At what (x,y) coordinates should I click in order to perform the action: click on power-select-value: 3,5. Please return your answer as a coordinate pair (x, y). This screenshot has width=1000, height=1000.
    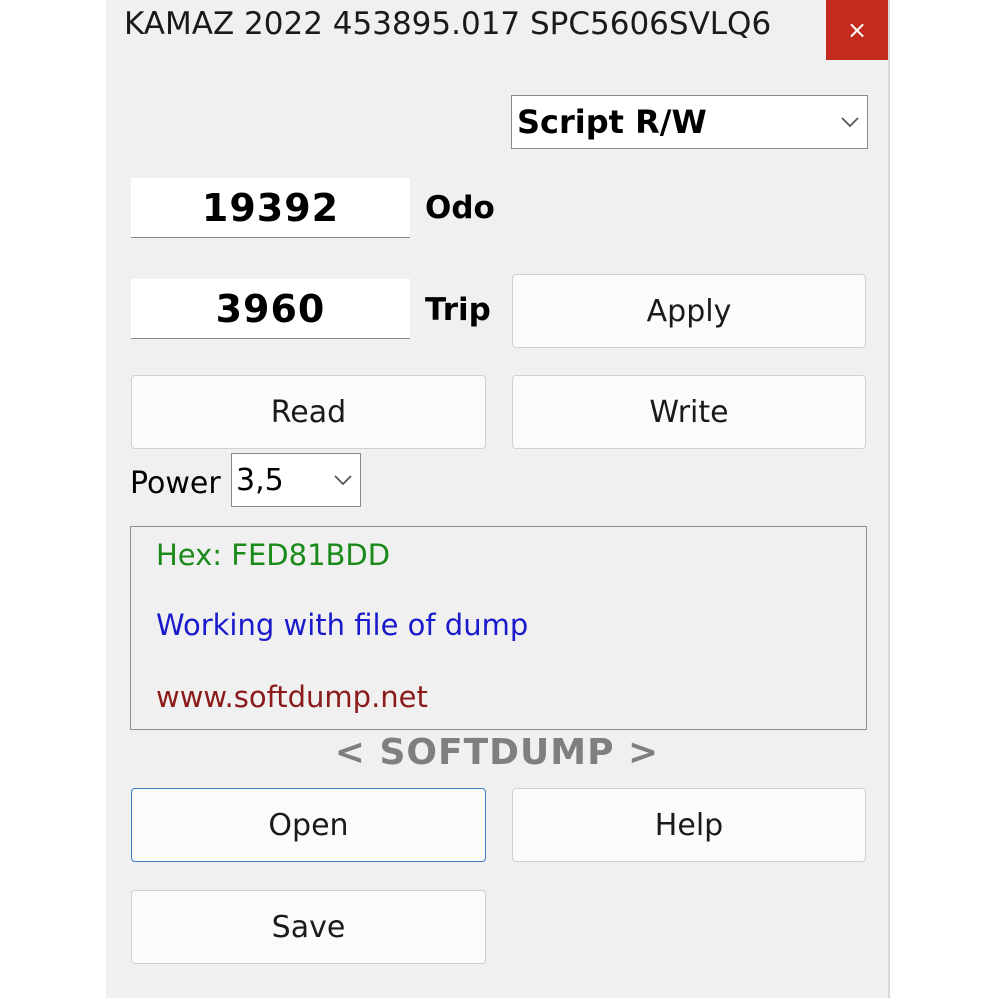
    Looking at the image, I should click on (260, 480).